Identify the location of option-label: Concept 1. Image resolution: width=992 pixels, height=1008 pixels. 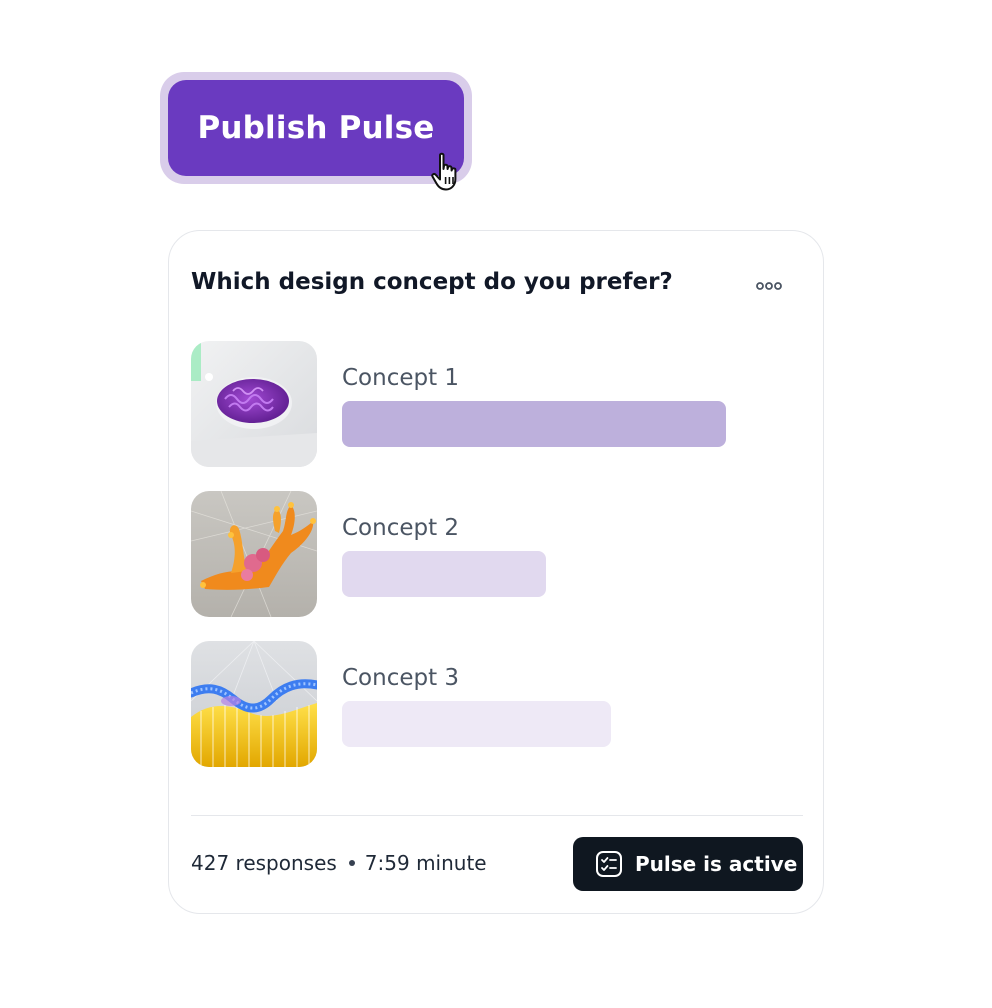
(401, 378).